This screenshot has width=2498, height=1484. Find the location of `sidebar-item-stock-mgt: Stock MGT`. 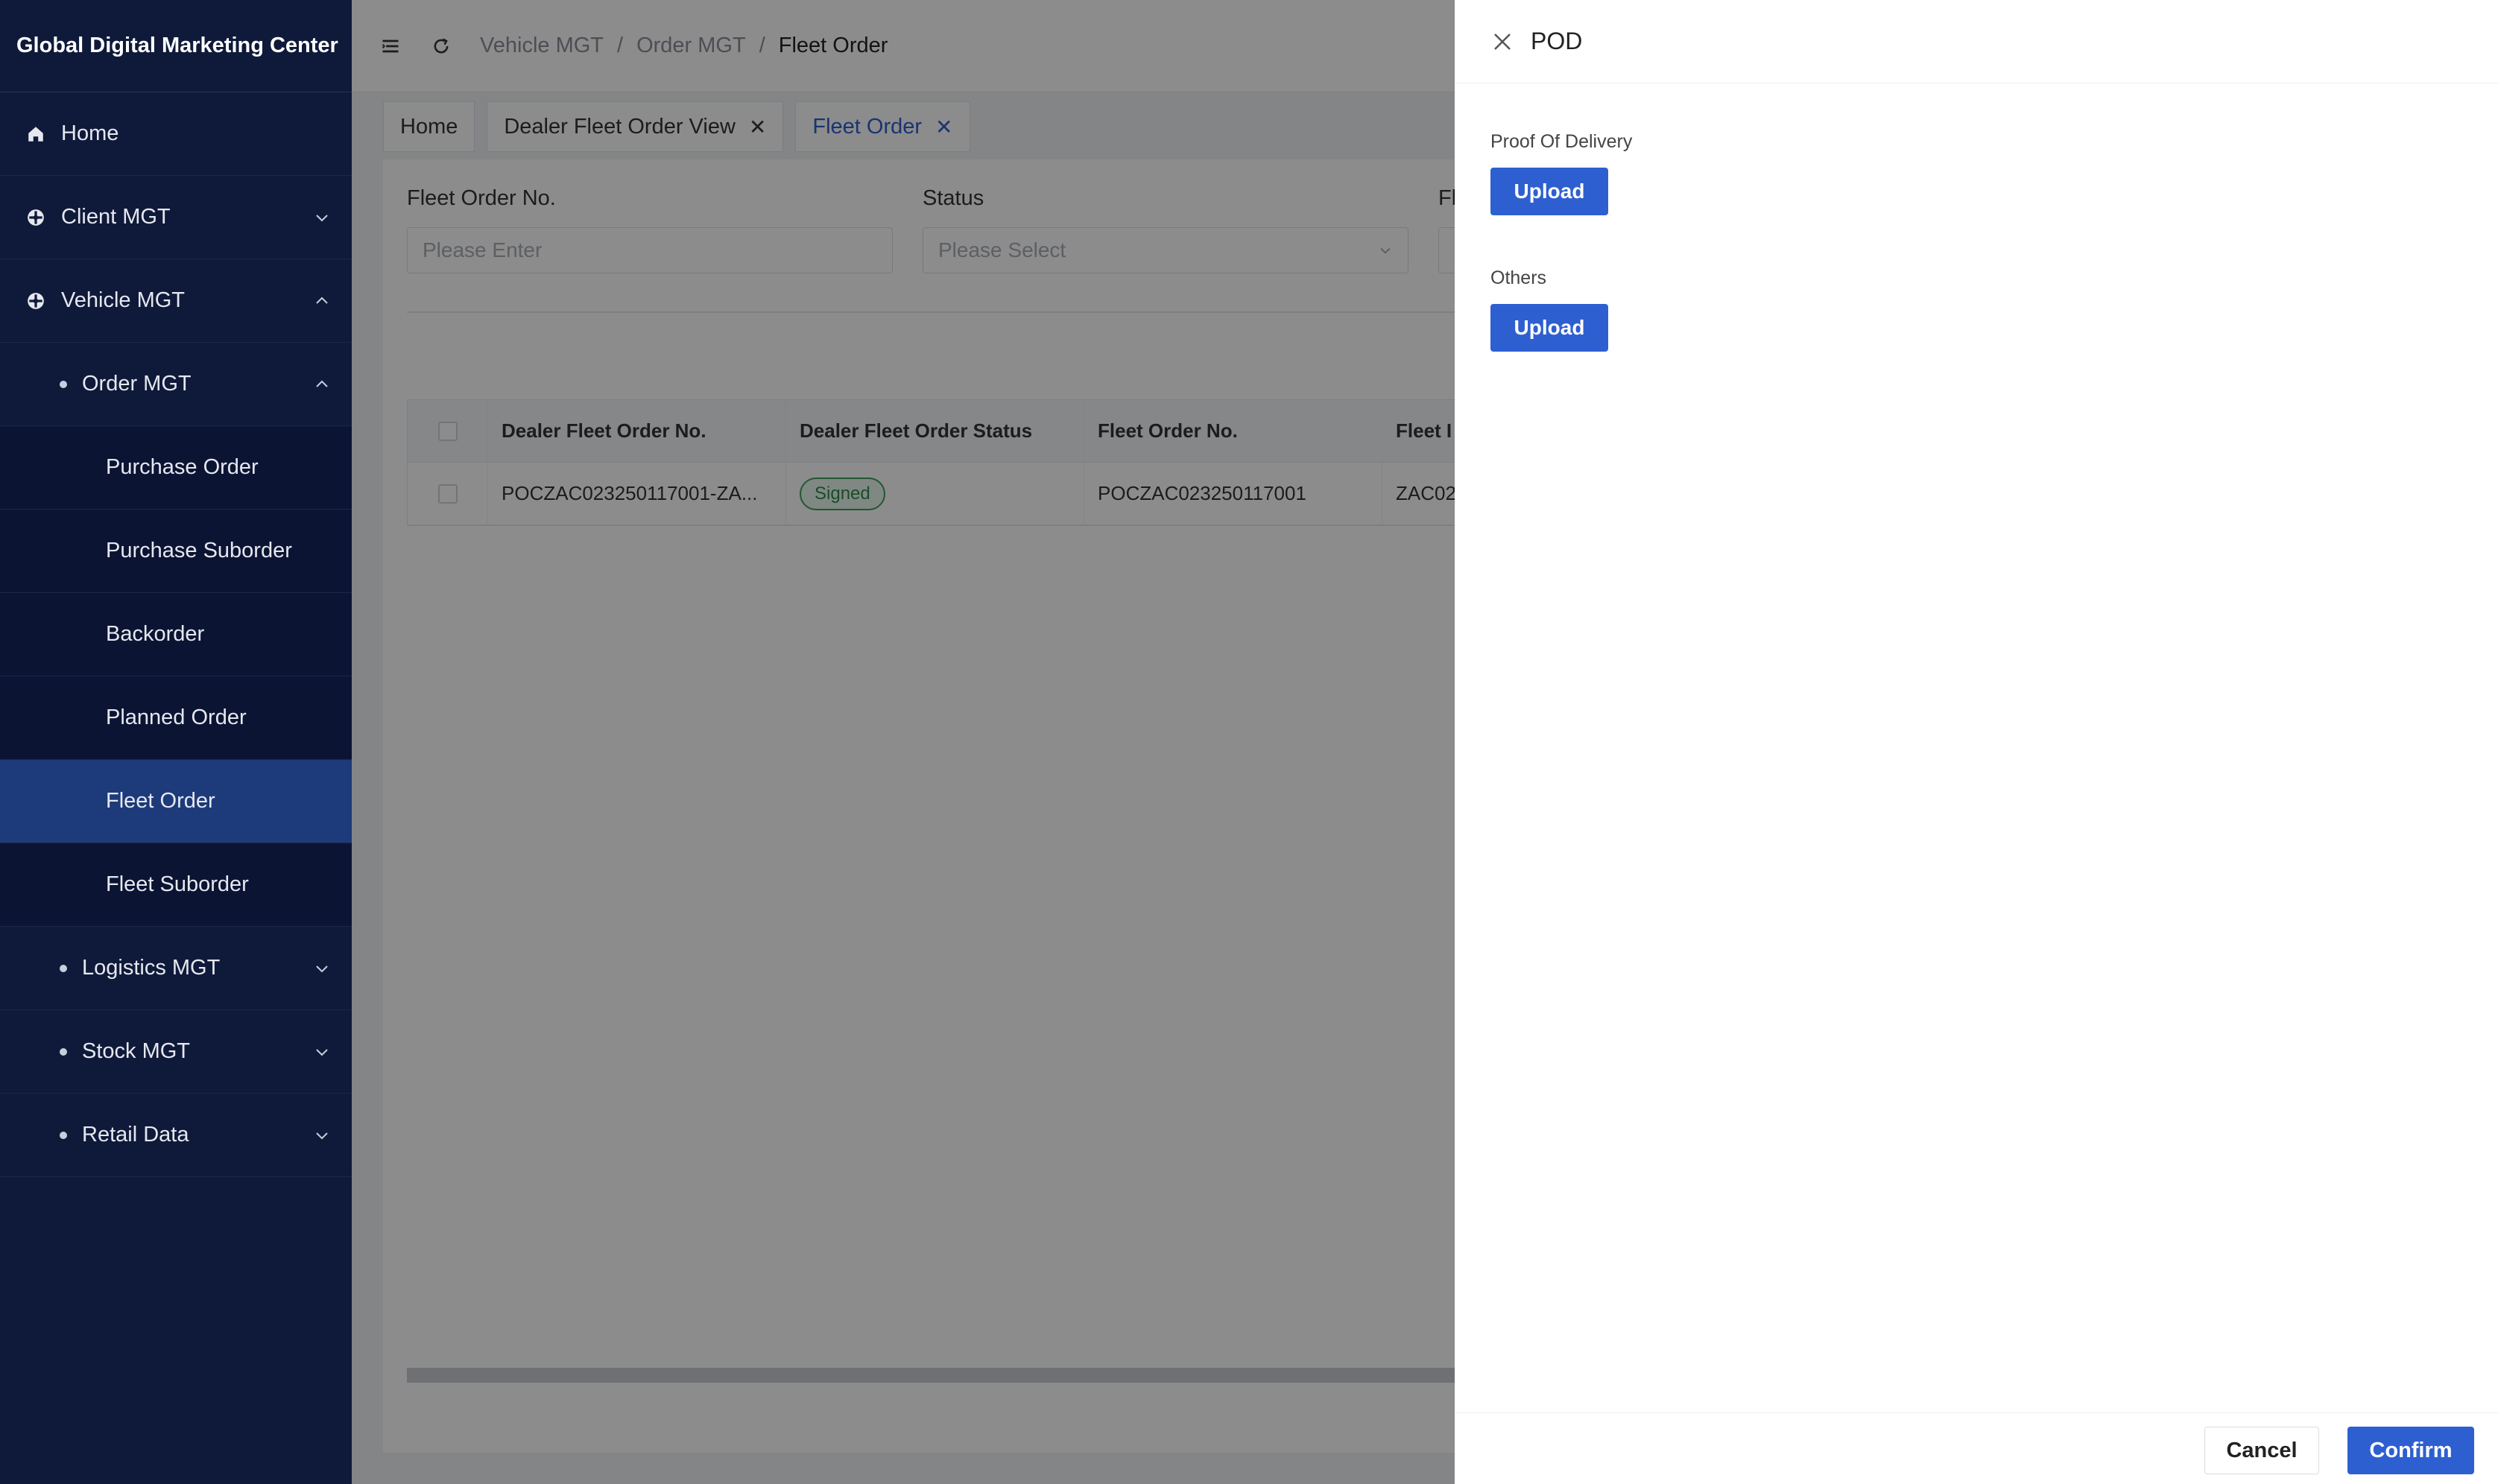

sidebar-item-stock-mgt: Stock MGT is located at coordinates (176, 1052).